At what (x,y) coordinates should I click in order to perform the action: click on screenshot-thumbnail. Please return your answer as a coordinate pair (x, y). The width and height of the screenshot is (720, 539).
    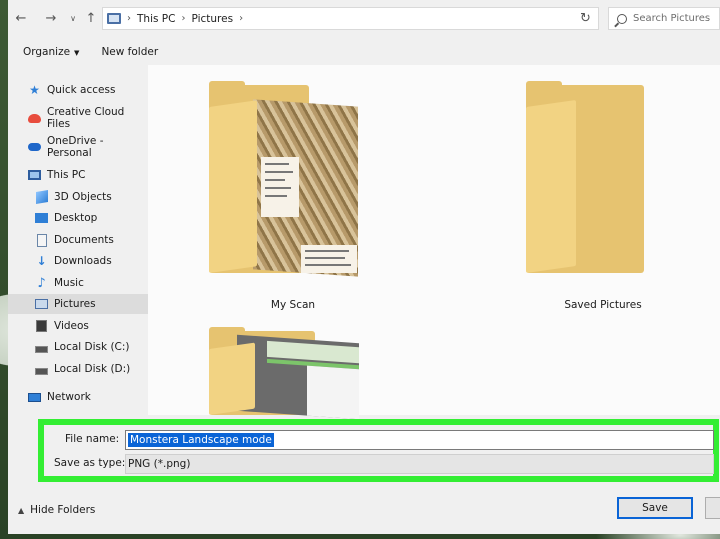
    Looking at the image, I should click on (298, 377).